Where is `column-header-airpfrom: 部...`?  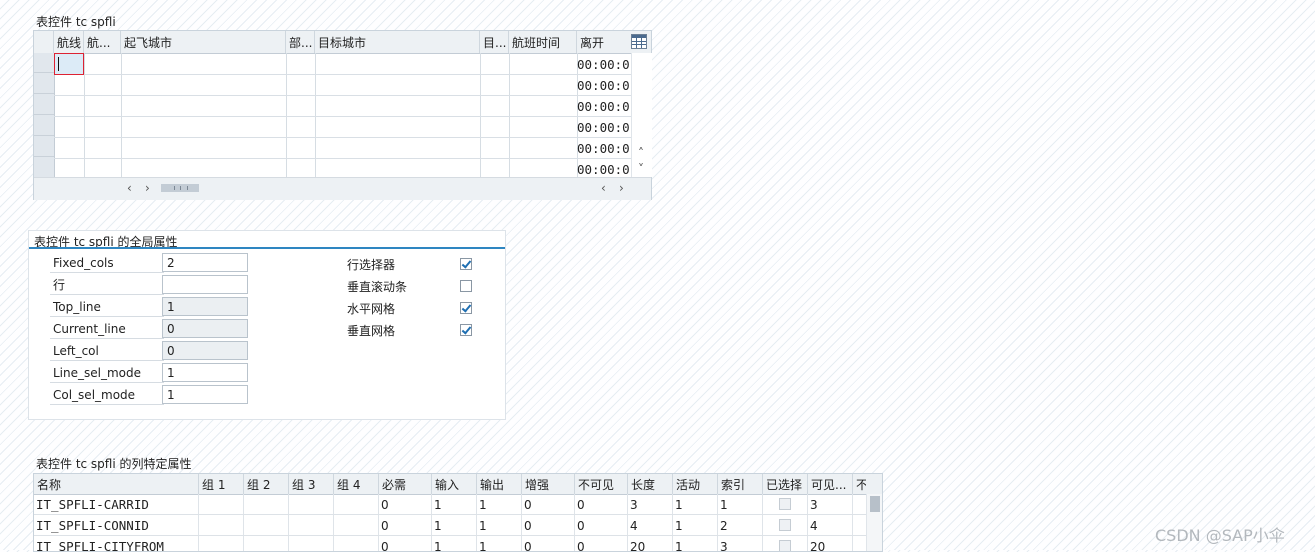 column-header-airpfrom: 部... is located at coordinates (300, 42).